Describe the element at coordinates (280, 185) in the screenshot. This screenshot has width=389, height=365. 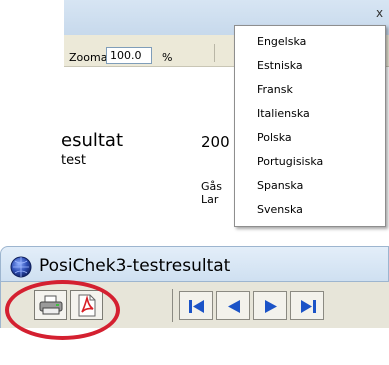
I see `menu-item-spanska: Spanska` at that location.